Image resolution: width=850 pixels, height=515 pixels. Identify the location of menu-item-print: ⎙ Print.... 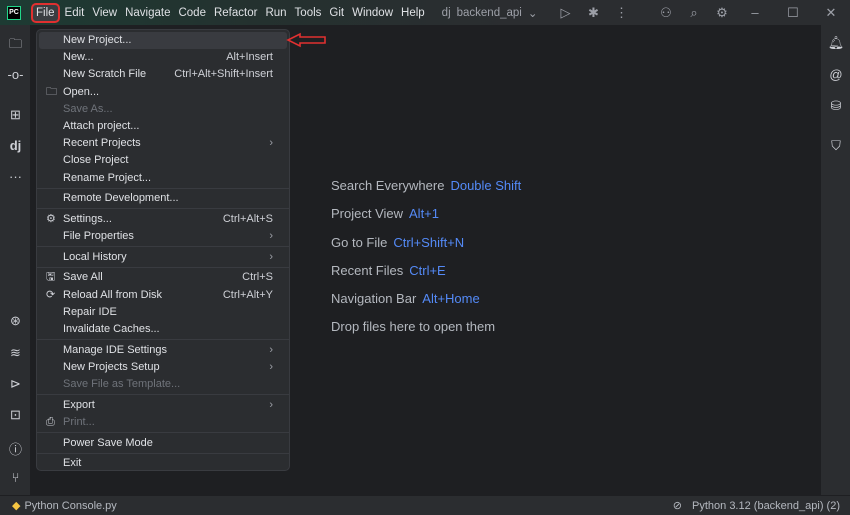
(163, 422).